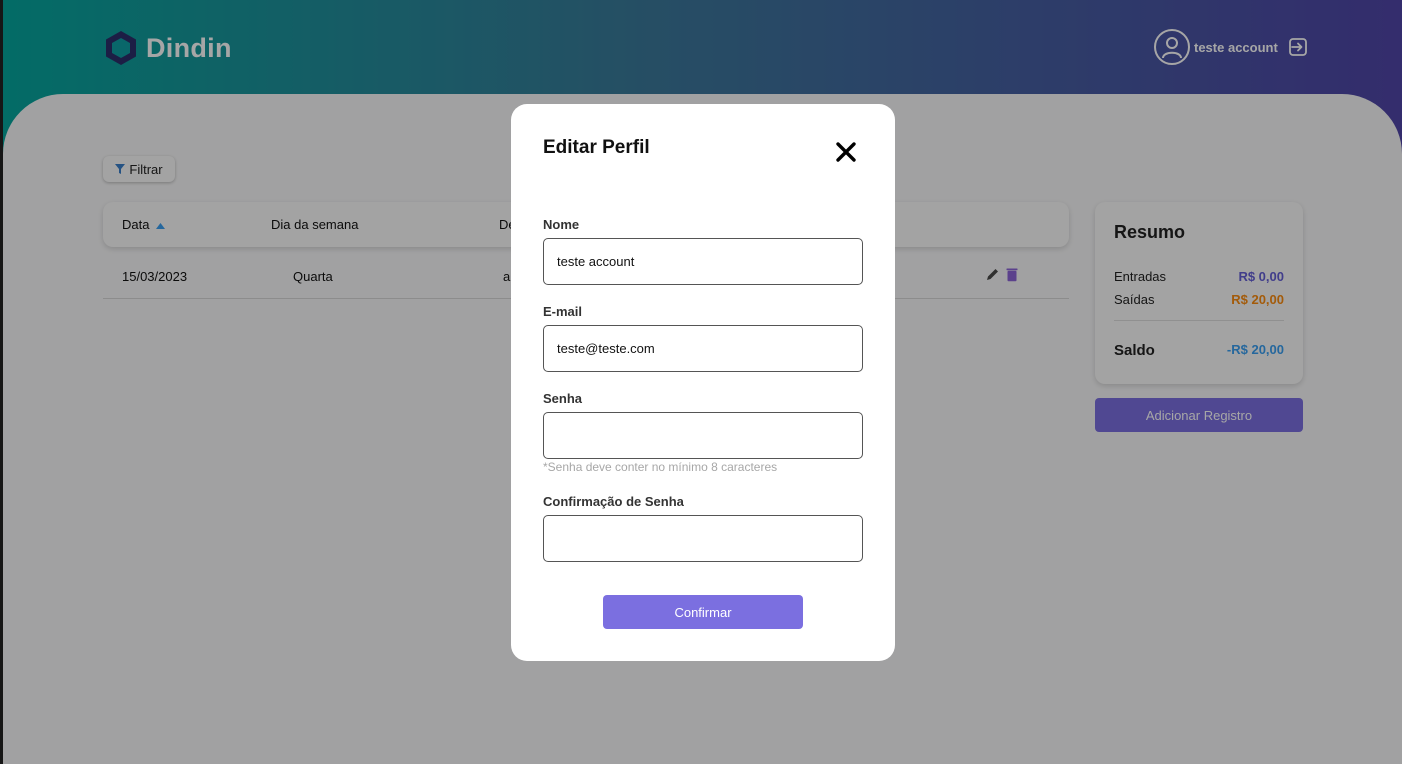  Describe the element at coordinates (596, 147) in the screenshot. I see `modal-title: Editar Perfil` at that location.